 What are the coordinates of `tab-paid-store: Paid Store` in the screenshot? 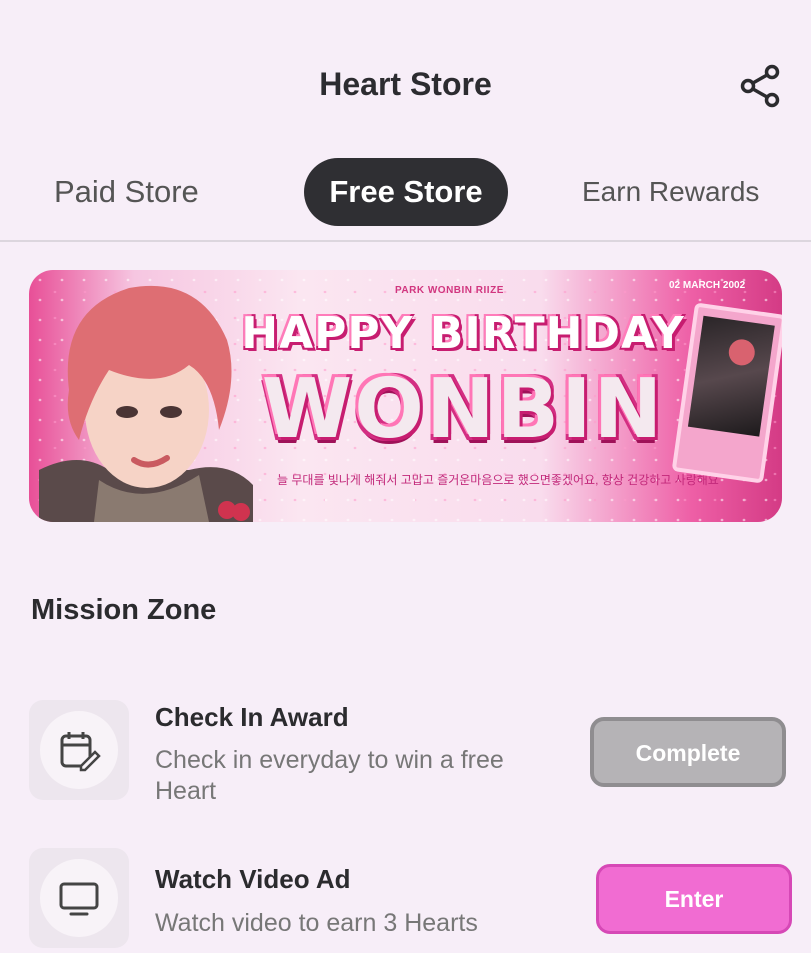 It's located at (126, 192).